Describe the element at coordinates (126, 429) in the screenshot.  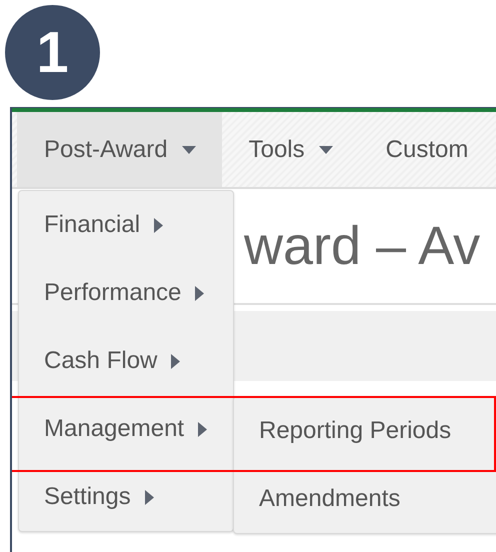
I see `menu-item: Management` at that location.